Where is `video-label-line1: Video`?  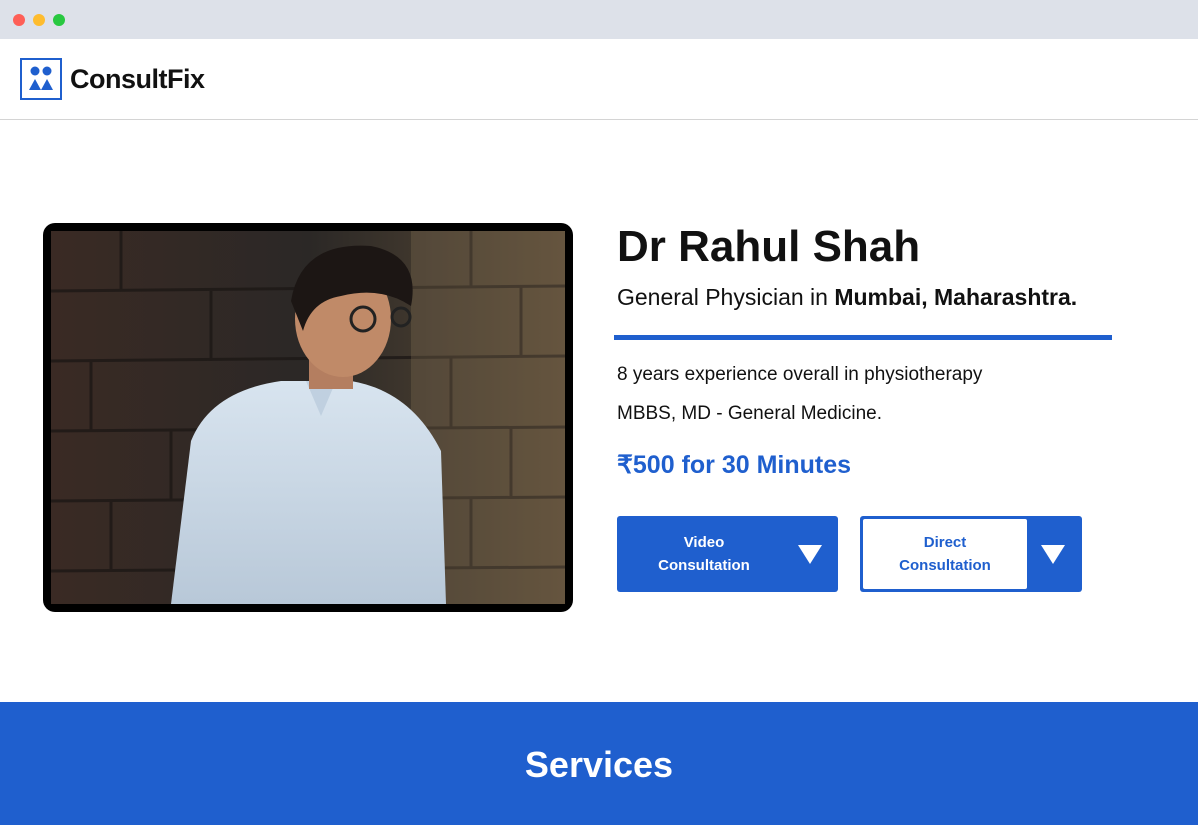
video-label-line1: Video is located at coordinates (704, 542).